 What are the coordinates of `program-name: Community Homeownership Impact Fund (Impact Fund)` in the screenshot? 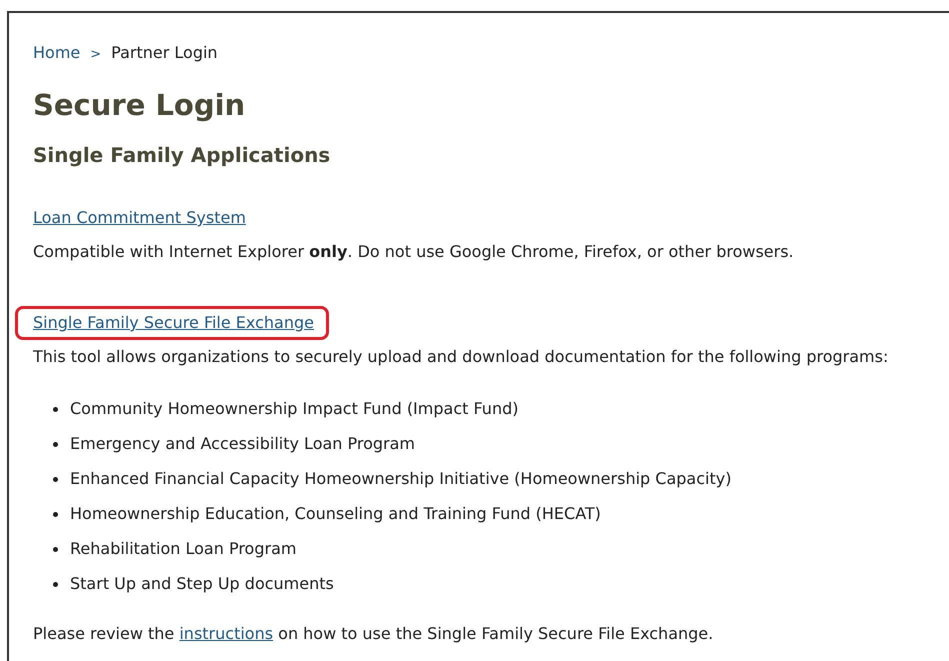 It's located at (294, 409).